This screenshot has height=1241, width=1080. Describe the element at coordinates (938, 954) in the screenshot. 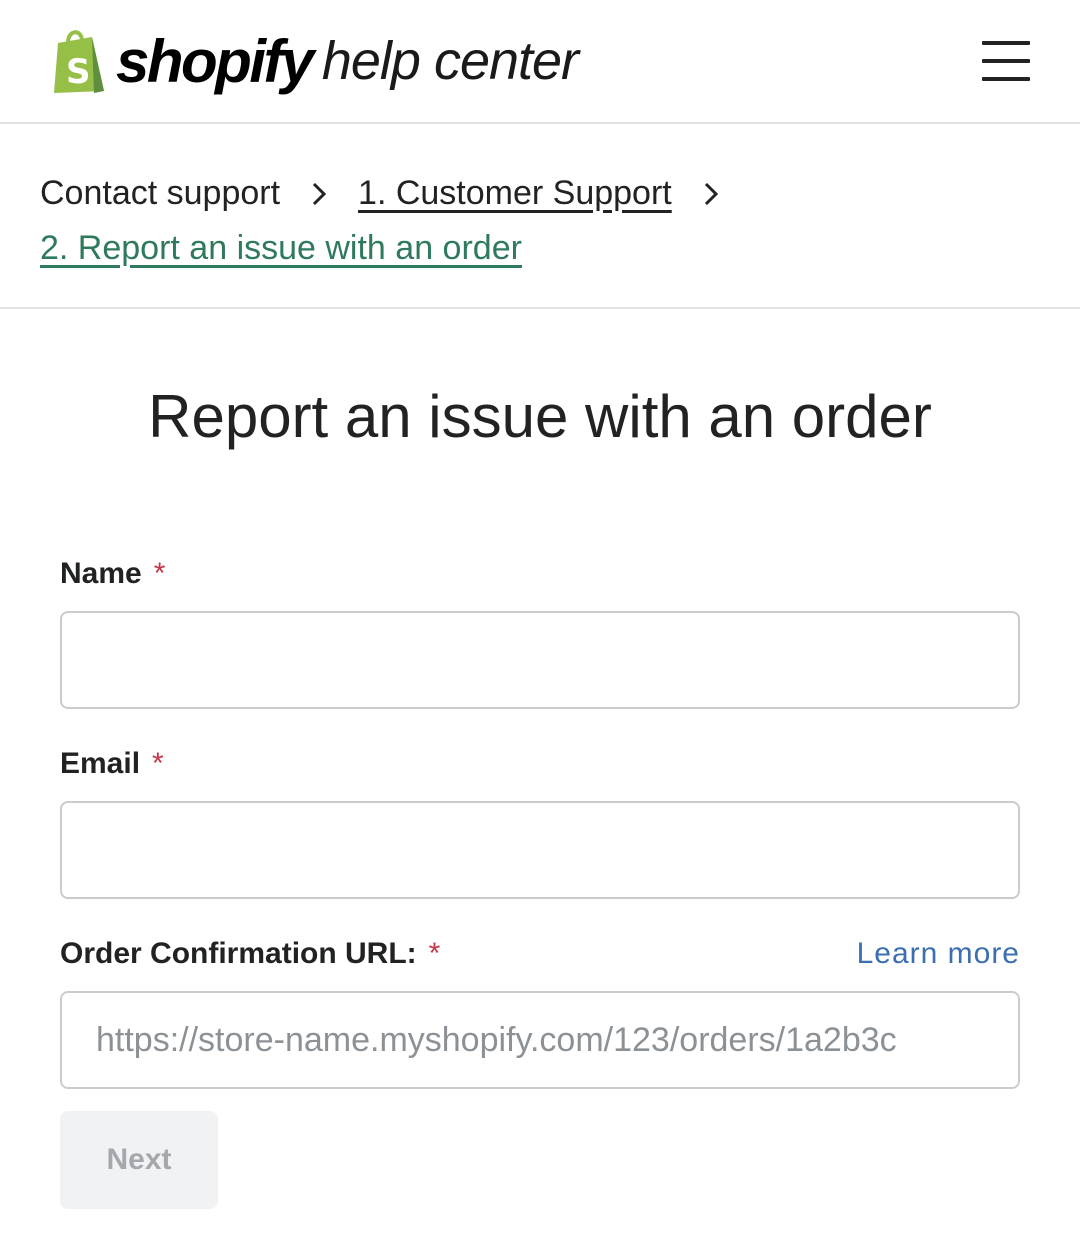

I see `learn-more-link: Learn more` at that location.